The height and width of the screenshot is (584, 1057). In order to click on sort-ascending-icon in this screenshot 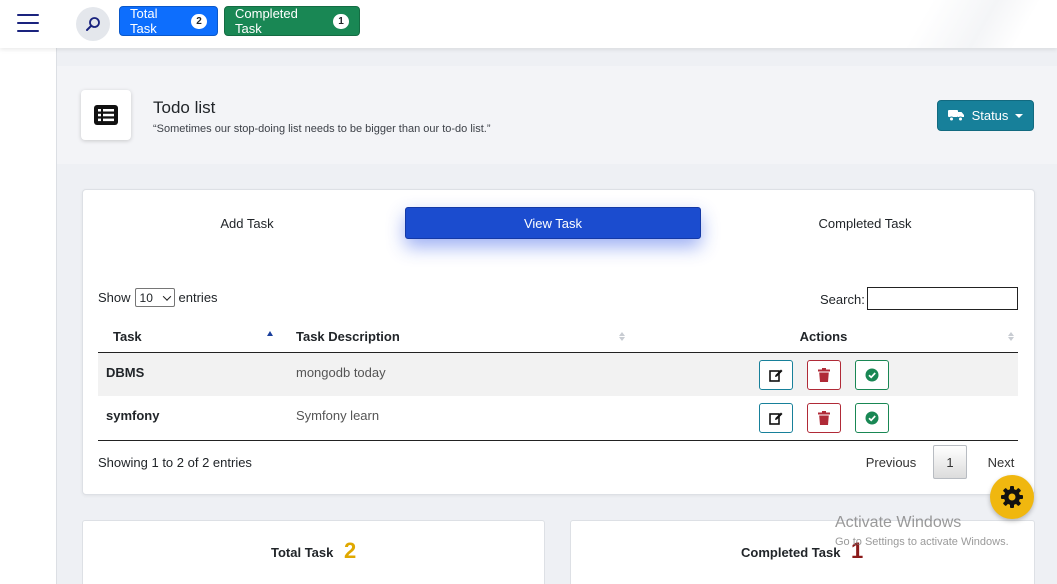, I will do `click(270, 333)`.